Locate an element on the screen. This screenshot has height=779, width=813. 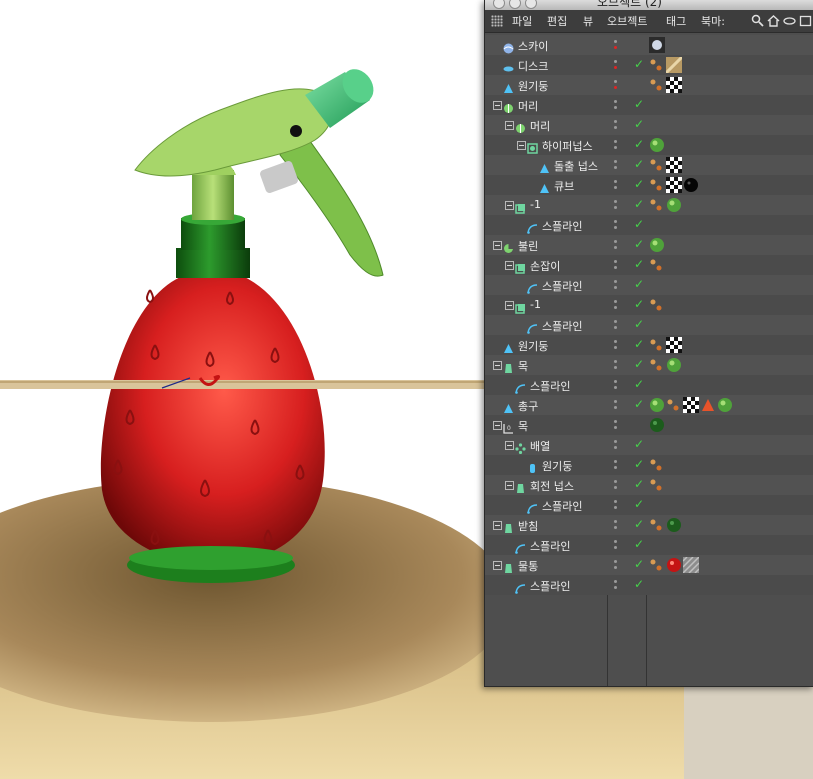
new-window-icon is located at coordinates (805, 20).